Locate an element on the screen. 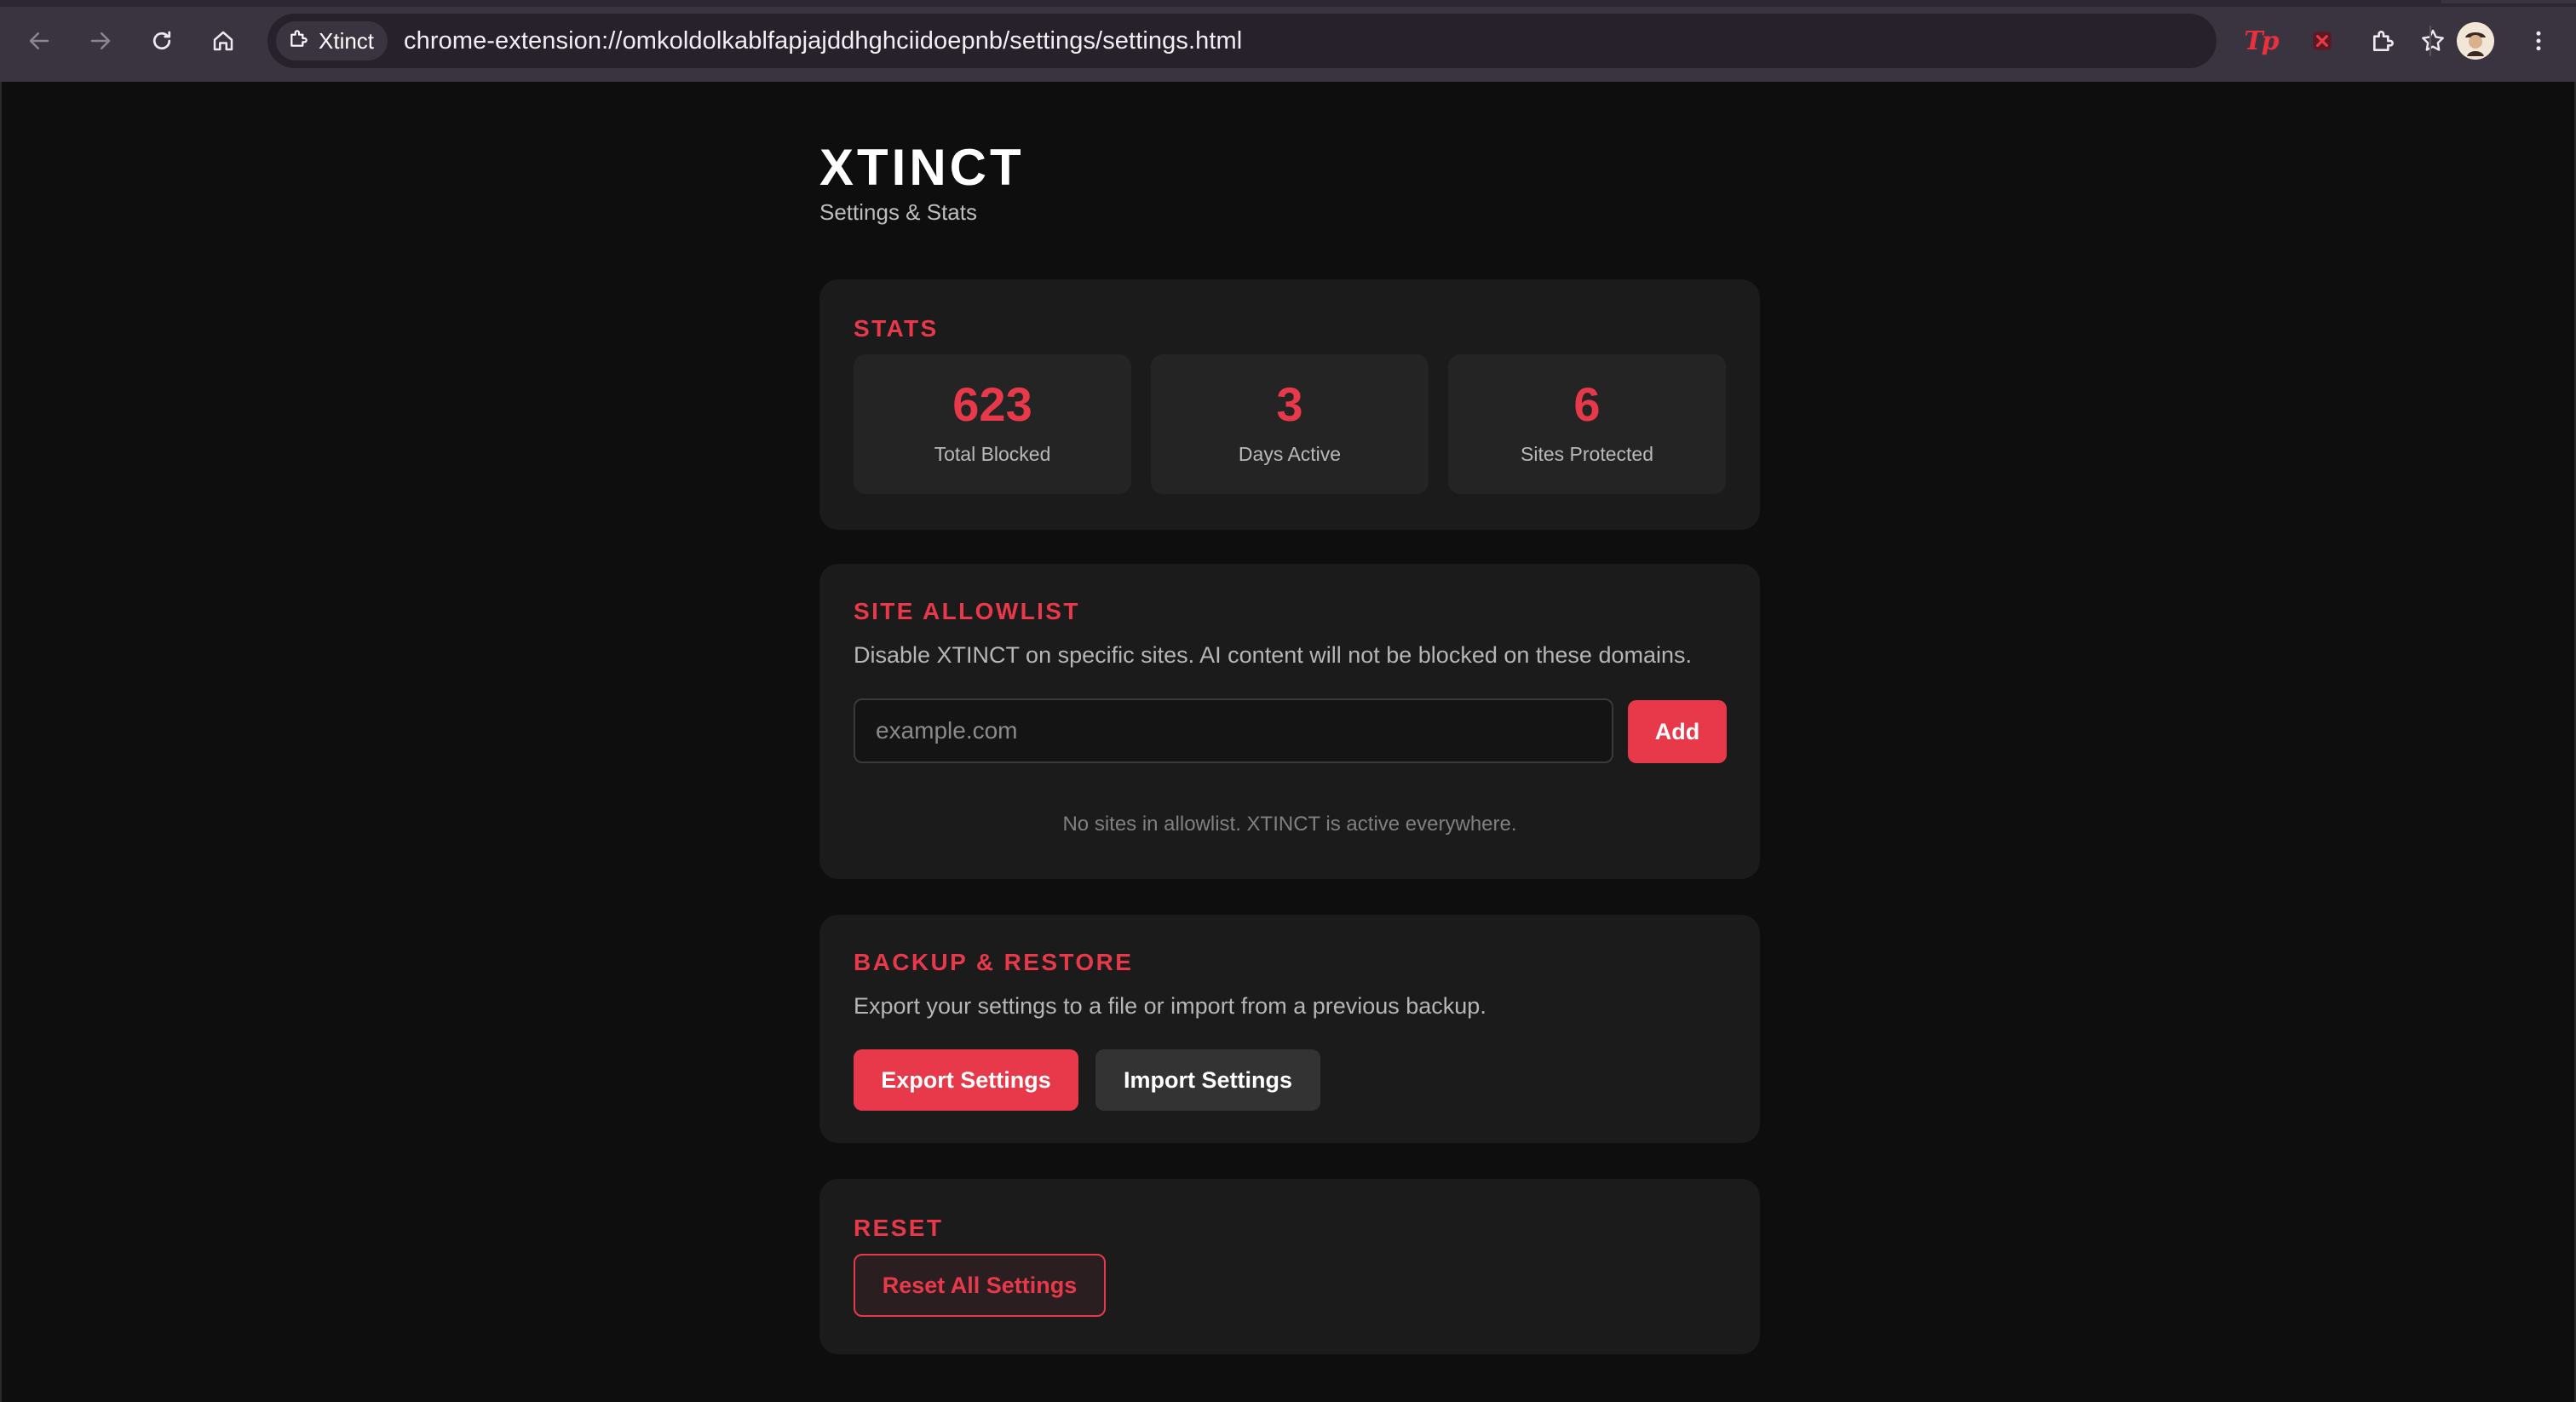 Image resolution: width=2576 pixels, height=1402 pixels. brand-title: XTINCT is located at coordinates (922, 167).